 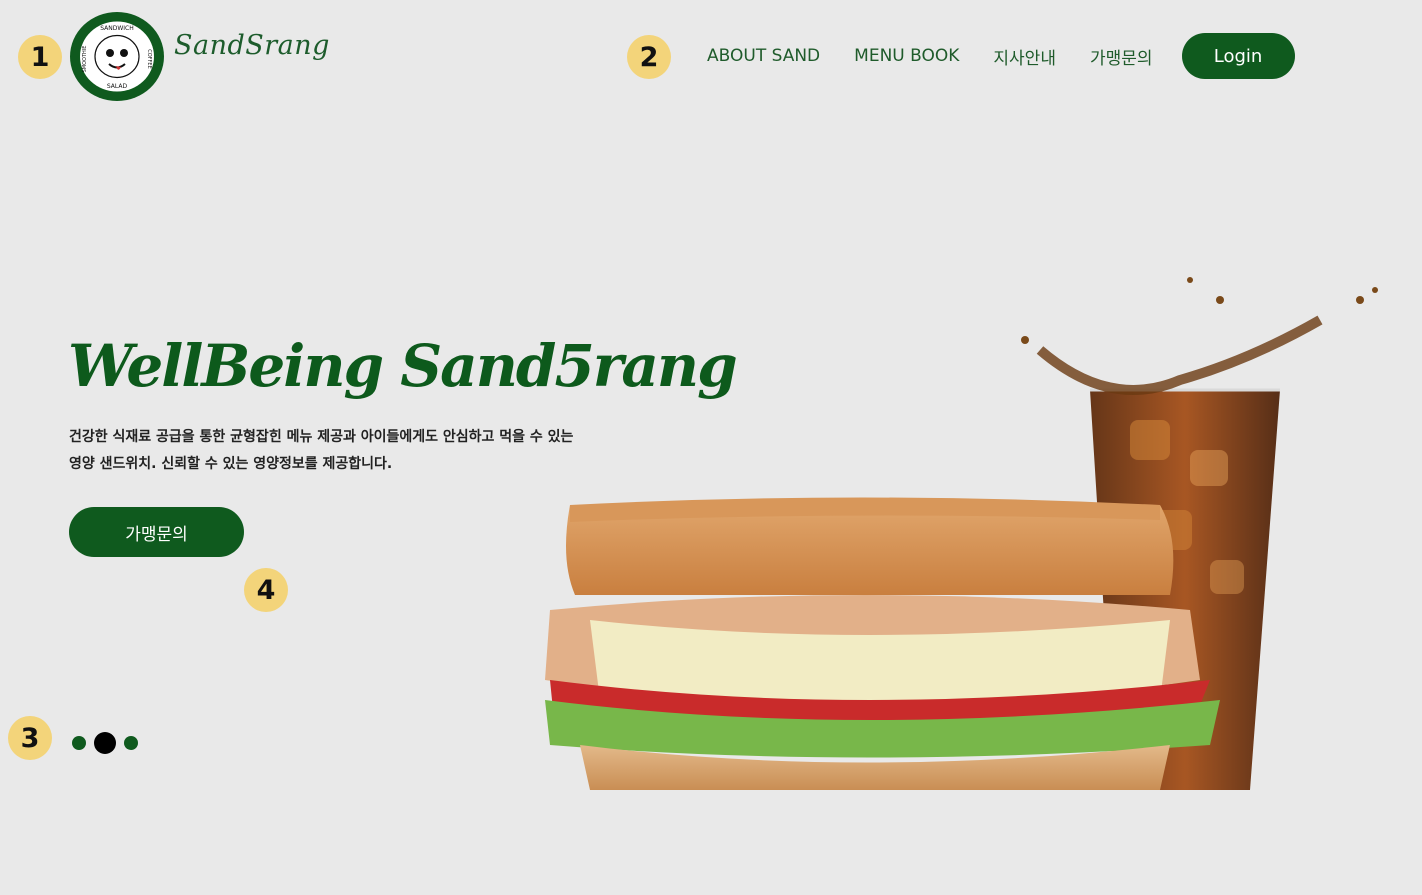 What do you see at coordinates (40, 57) in the screenshot?
I see `annotation-marker-1: 1` at bounding box center [40, 57].